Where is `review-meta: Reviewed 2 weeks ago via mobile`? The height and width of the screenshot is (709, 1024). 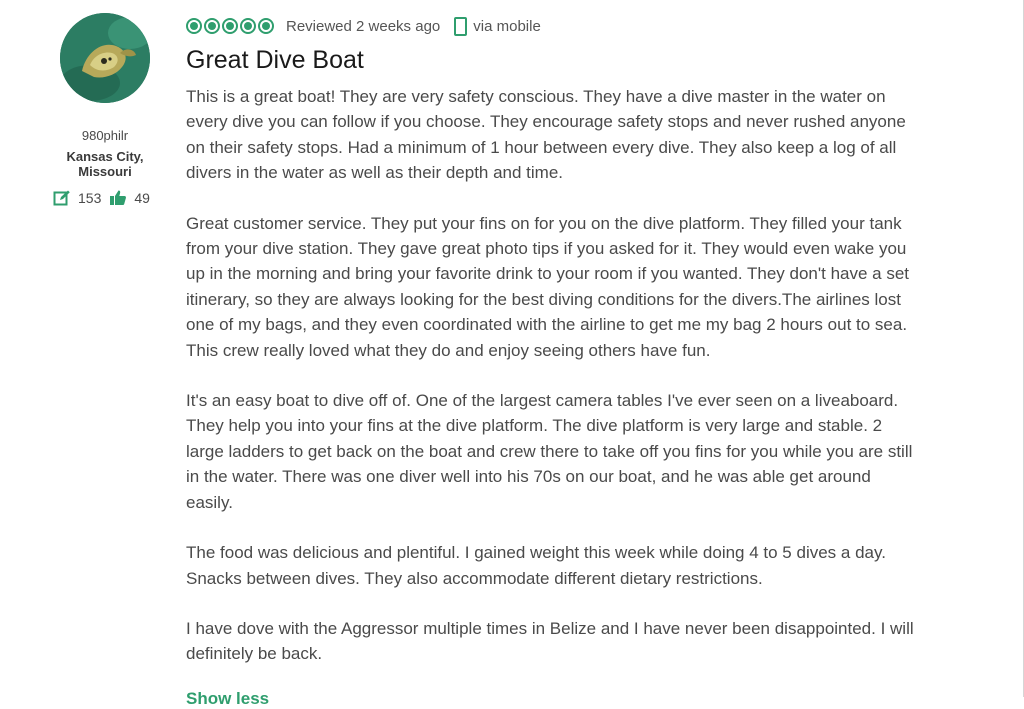
review-meta: Reviewed 2 weeks ago via mobile is located at coordinates (551, 26).